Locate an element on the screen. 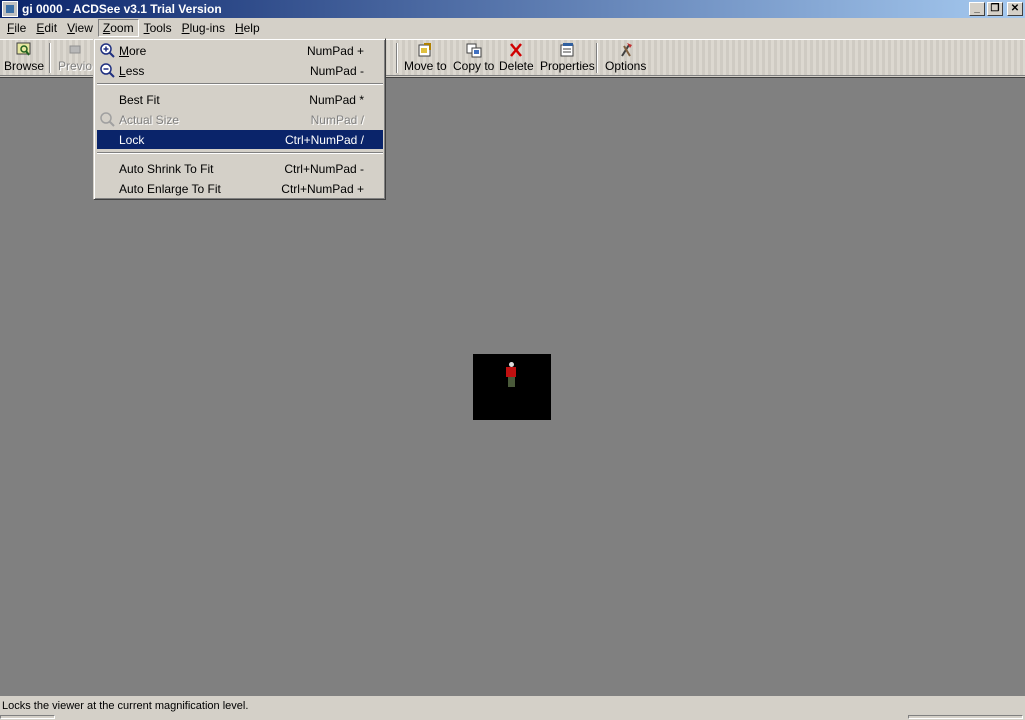 The width and height of the screenshot is (1025, 720). zoom-less-label: Less is located at coordinates (131, 71).